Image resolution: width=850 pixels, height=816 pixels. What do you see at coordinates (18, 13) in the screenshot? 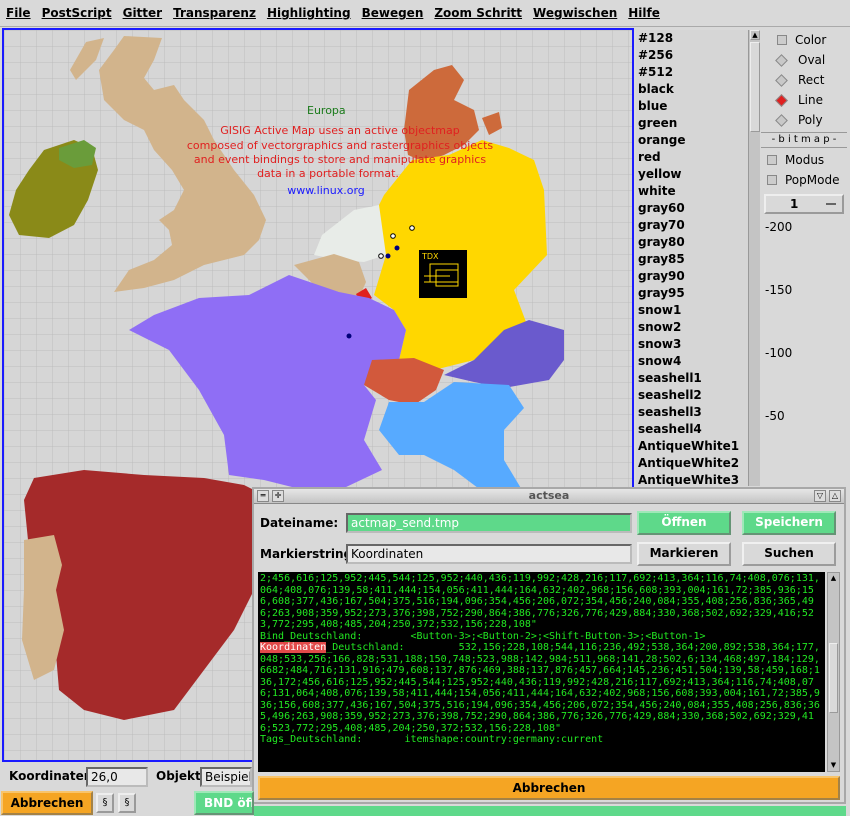
I see `menu-item: File` at bounding box center [18, 13].